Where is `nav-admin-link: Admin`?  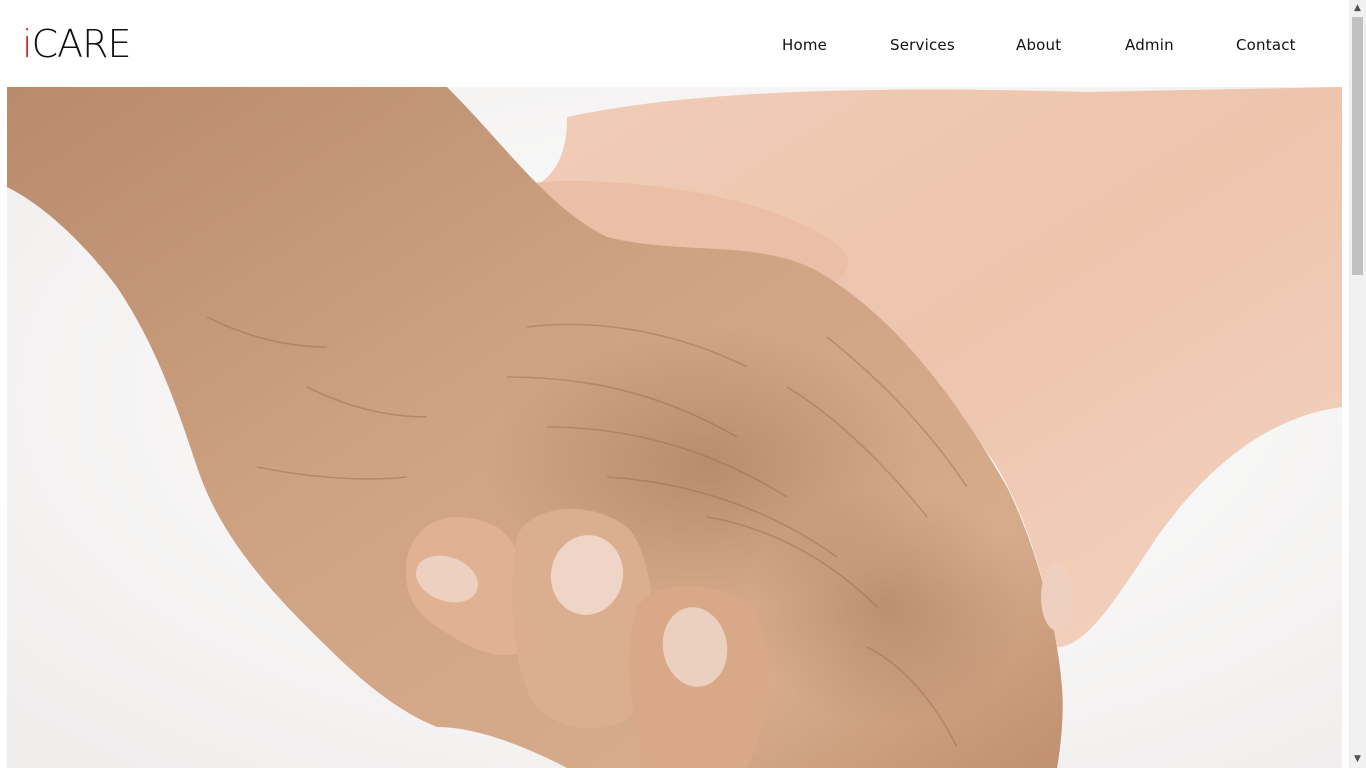 nav-admin-link: Admin is located at coordinates (1149, 45).